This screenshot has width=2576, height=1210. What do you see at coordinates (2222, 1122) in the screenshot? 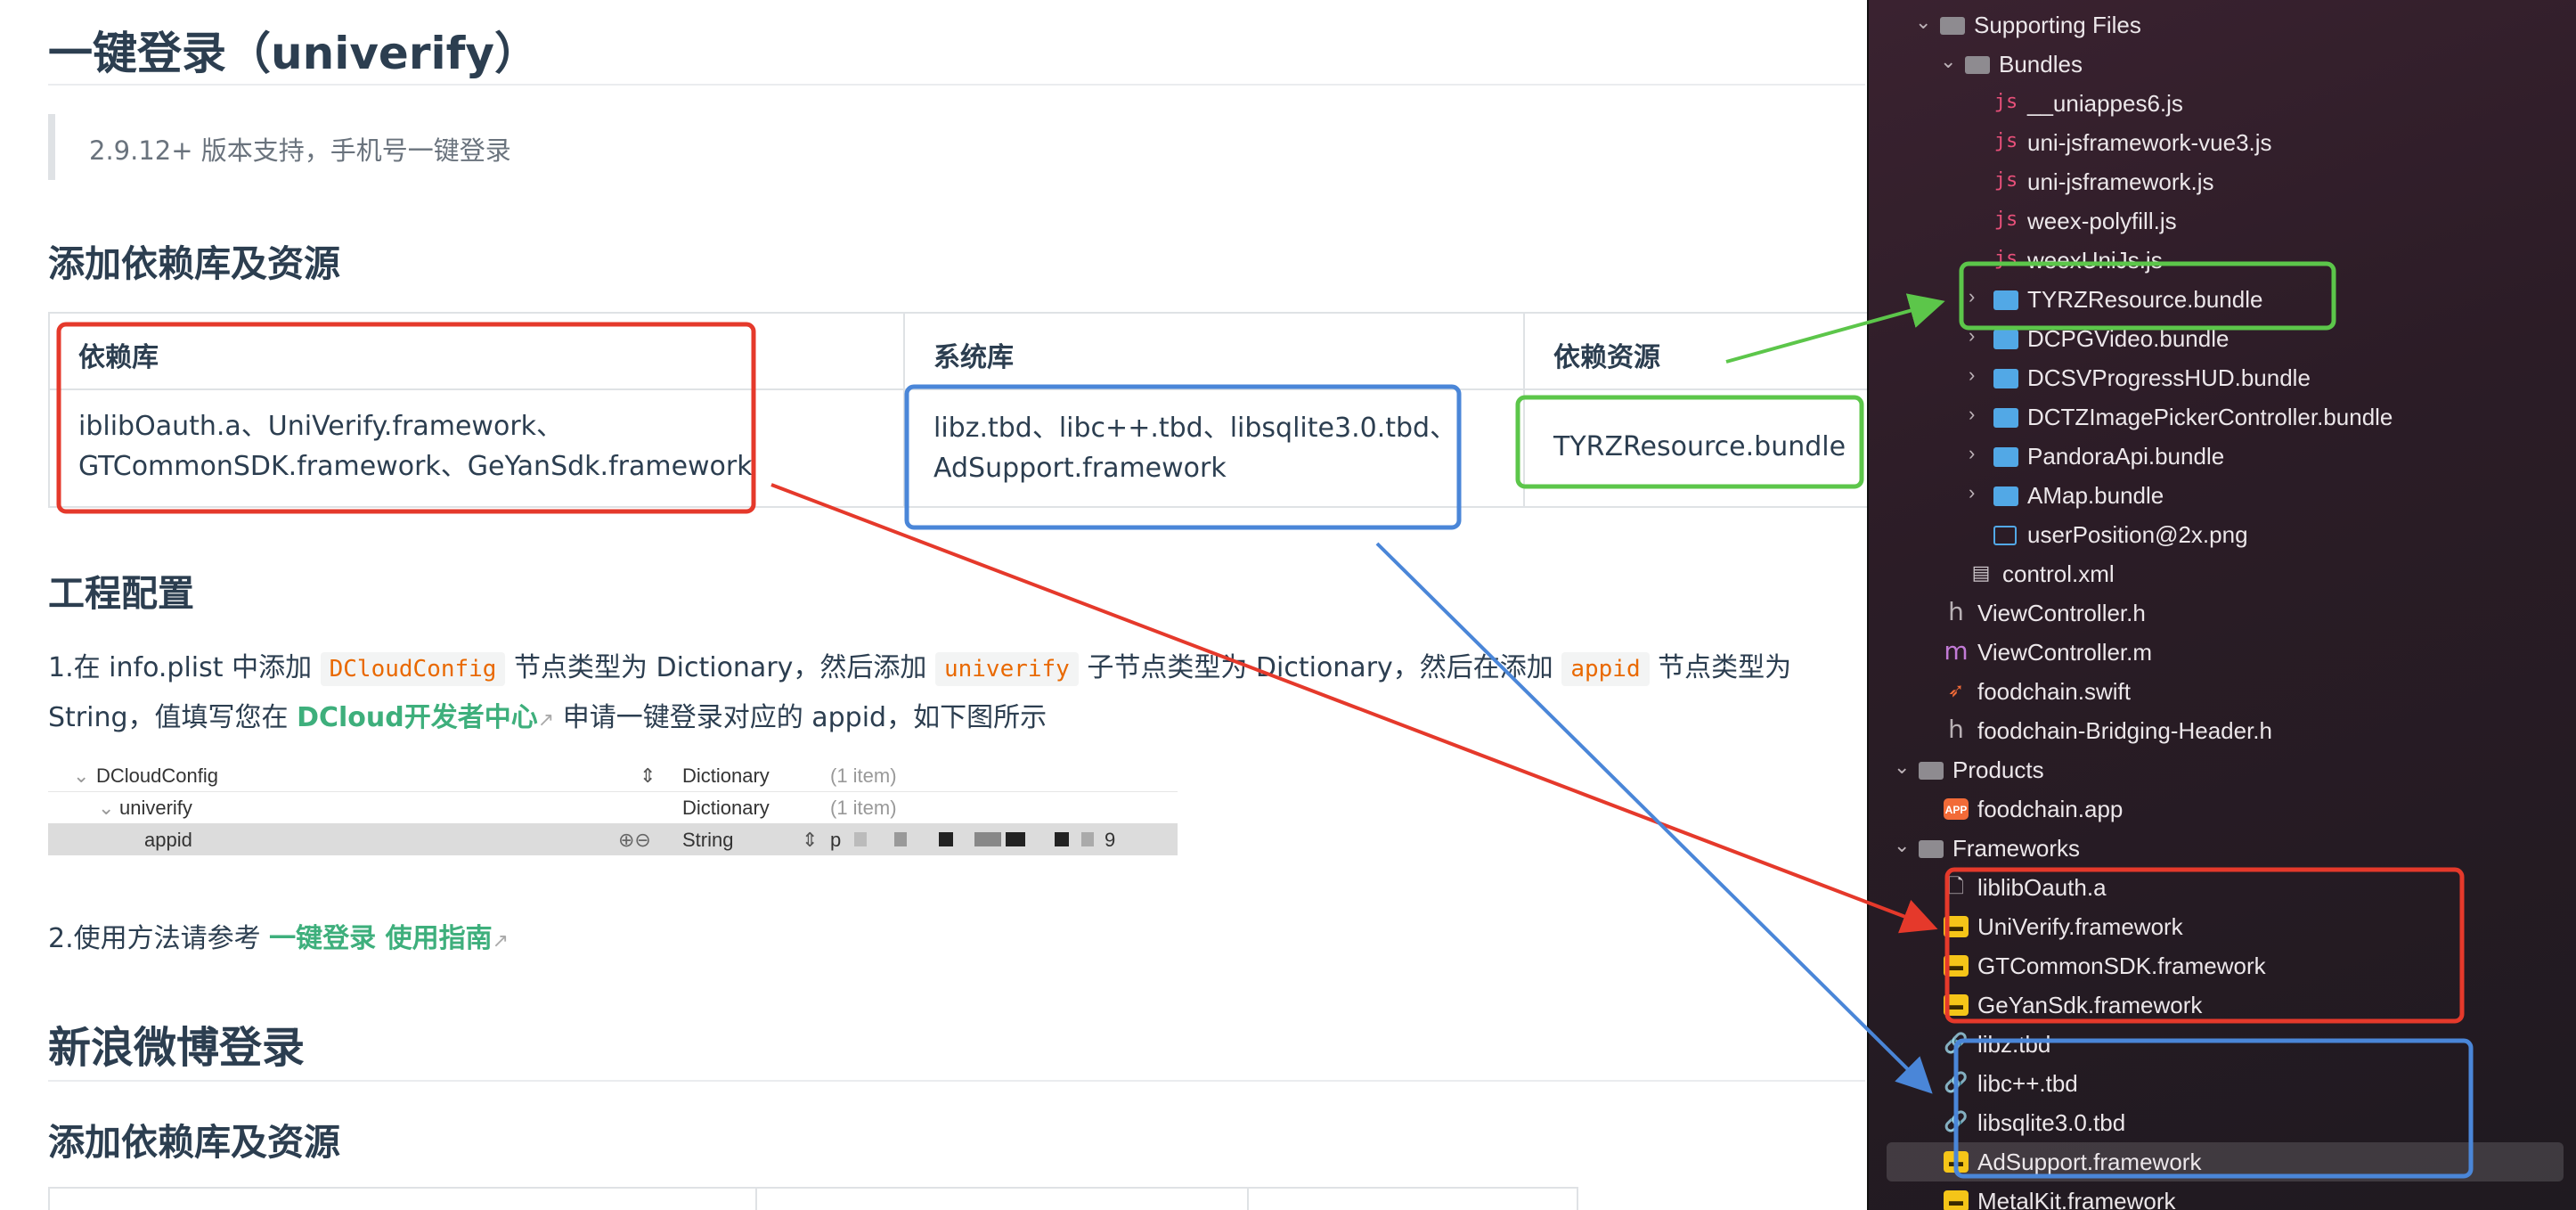
I see `navigator-item: 🔗 libsqlite3.0.tbd` at bounding box center [2222, 1122].